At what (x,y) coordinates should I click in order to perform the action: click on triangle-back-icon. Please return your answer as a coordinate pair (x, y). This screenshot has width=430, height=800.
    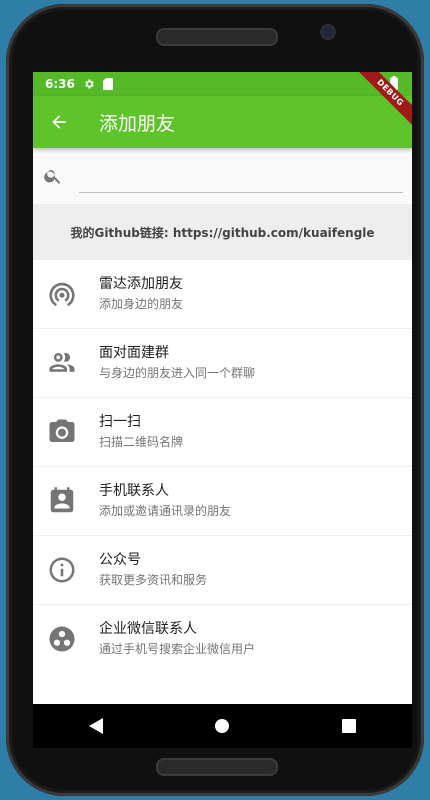
    Looking at the image, I should click on (96, 726).